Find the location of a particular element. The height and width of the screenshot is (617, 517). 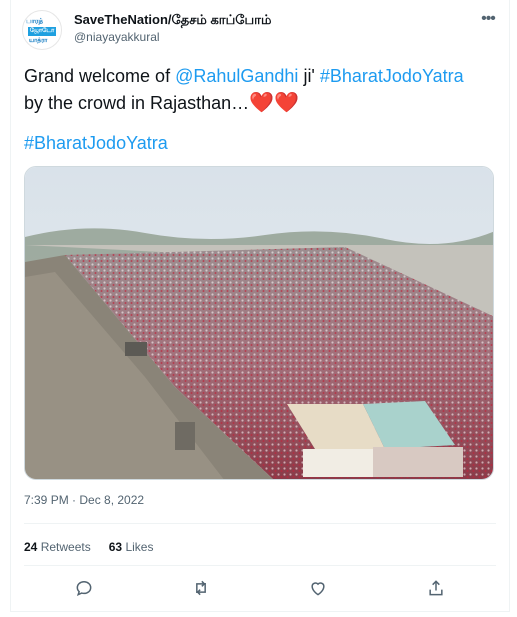

hashtag-link-standalone: #BharatJodoYatra is located at coordinates (96, 143).